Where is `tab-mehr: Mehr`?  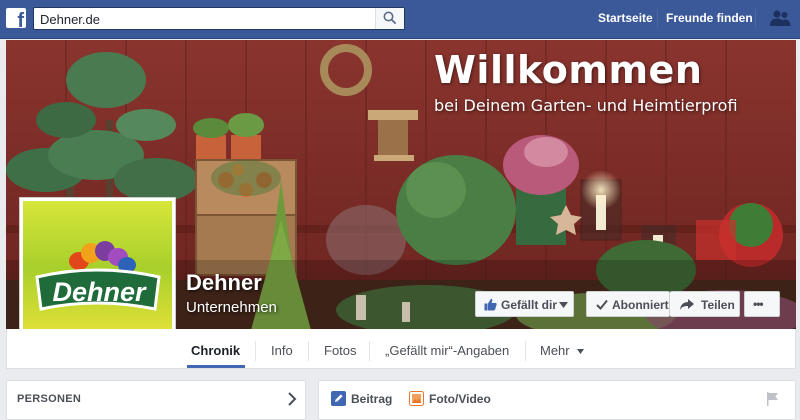
tab-mehr: Mehr is located at coordinates (562, 350).